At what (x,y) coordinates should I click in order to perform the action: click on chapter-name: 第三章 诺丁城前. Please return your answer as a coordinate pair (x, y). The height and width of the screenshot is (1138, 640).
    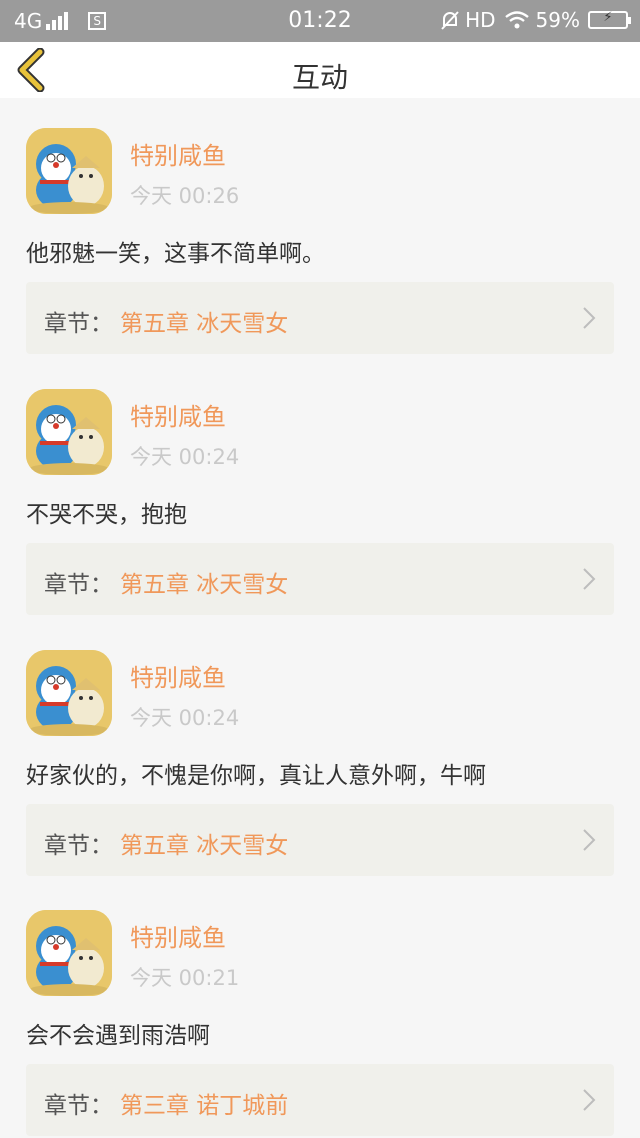
    Looking at the image, I should click on (204, 1106).